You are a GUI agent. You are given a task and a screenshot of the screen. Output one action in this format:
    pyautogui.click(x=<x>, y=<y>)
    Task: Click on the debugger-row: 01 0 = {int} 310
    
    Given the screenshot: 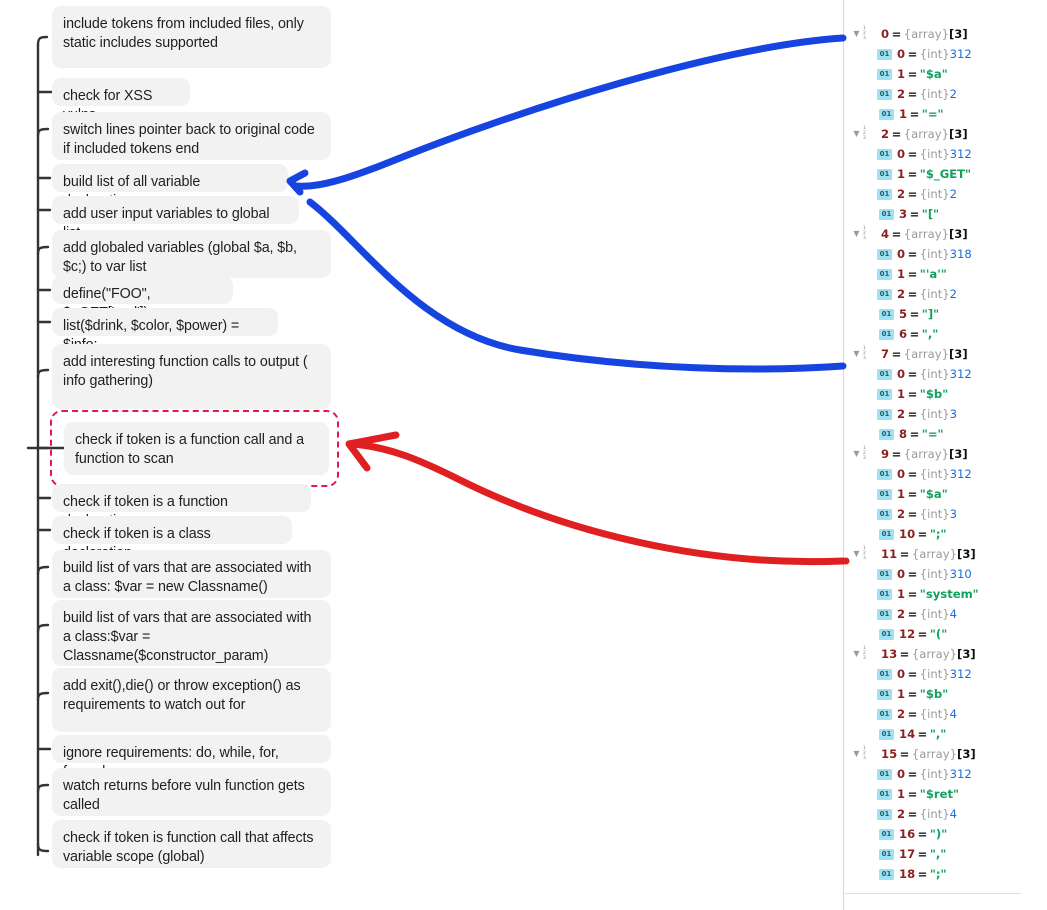 What is the action you would take?
    pyautogui.click(x=945, y=574)
    